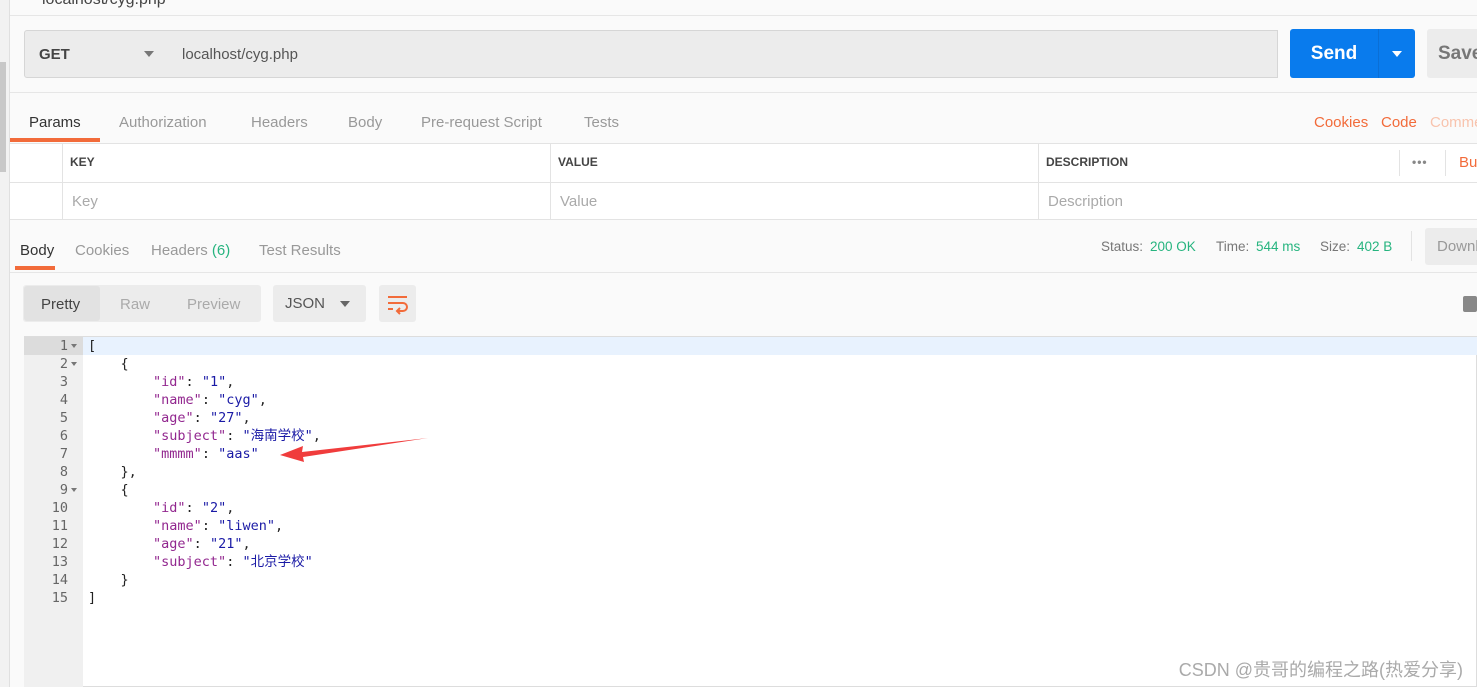 Image resolution: width=1477 pixels, height=687 pixels. What do you see at coordinates (59, 598) in the screenshot?
I see `line-number: 15` at bounding box center [59, 598].